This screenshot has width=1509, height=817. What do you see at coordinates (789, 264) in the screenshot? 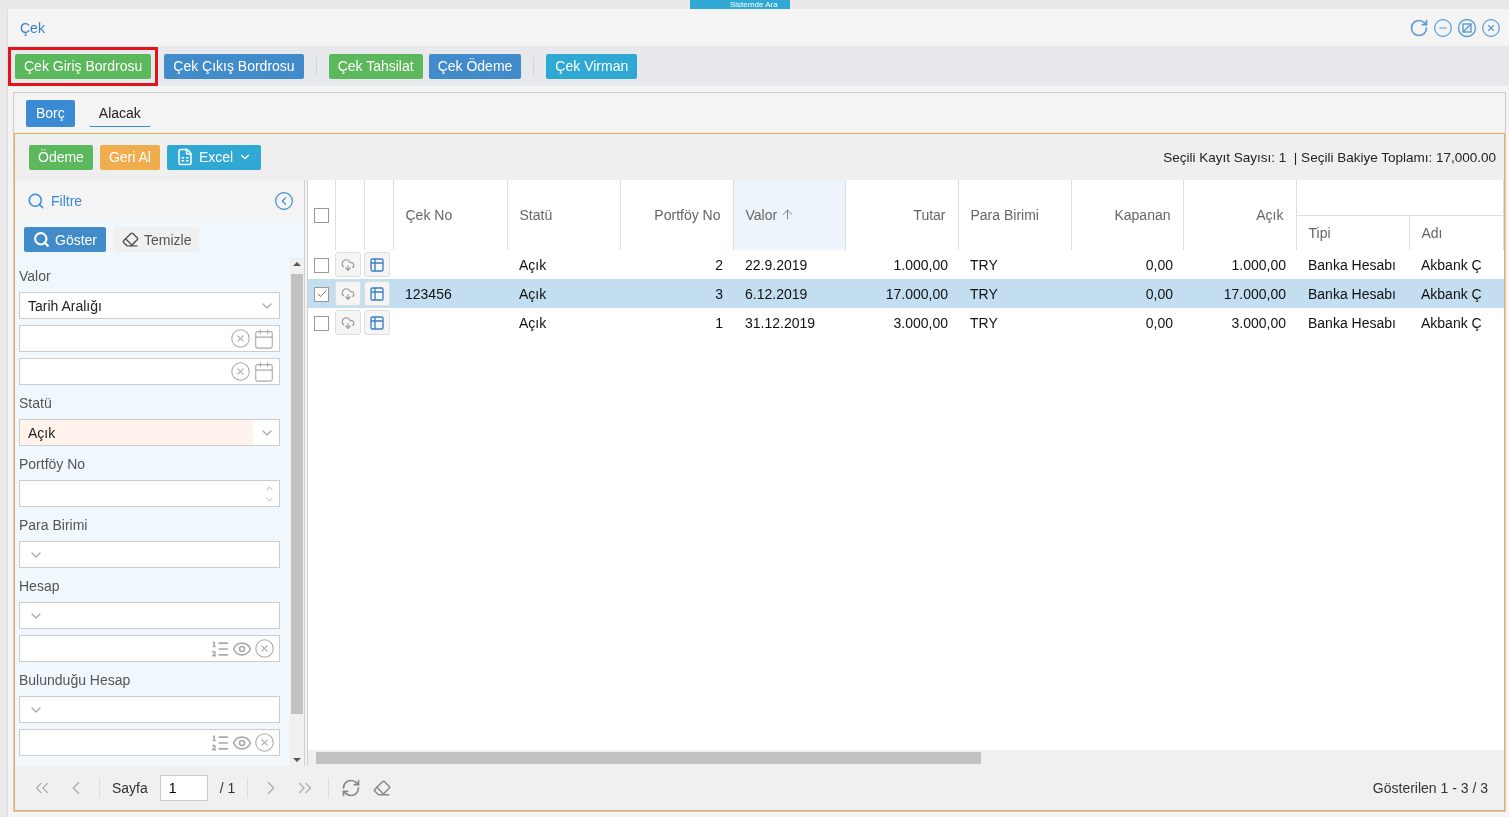
I see `table-cell: 22.9.2019` at bounding box center [789, 264].